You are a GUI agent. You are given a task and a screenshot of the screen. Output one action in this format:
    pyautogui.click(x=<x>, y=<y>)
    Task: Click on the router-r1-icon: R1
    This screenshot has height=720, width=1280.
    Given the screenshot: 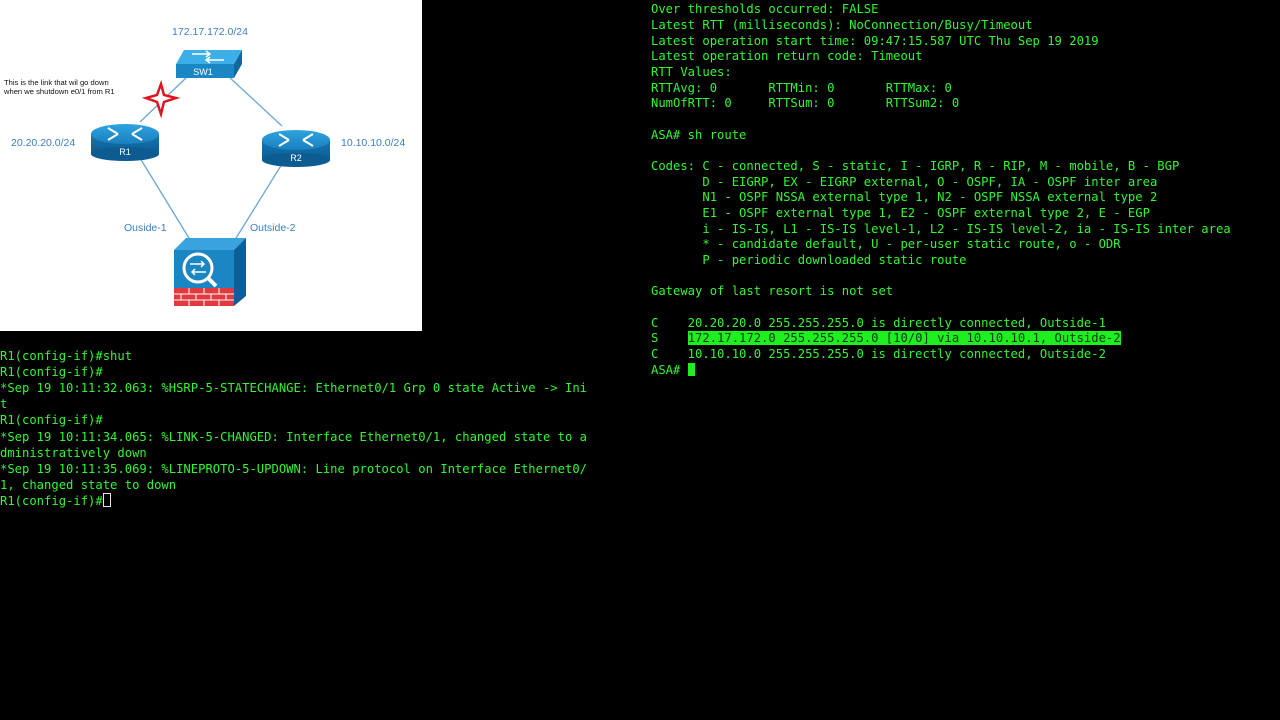 What is the action you would take?
    pyautogui.click(x=125, y=142)
    